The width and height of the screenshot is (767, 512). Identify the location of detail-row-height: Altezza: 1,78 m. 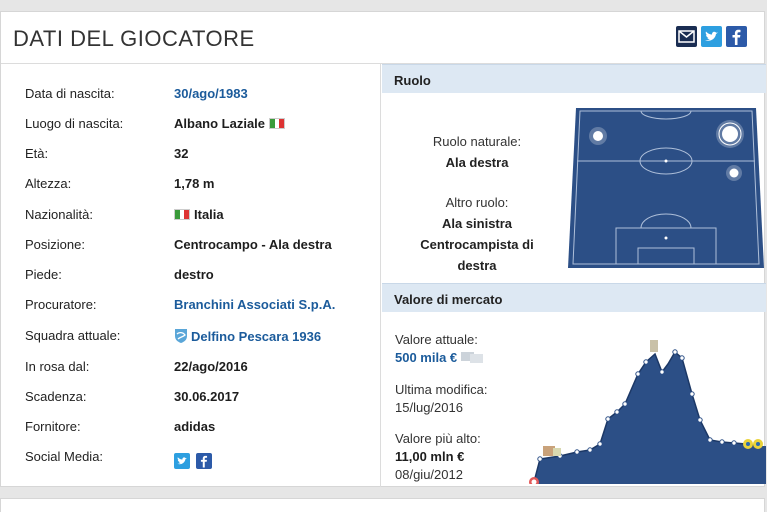
(191, 179).